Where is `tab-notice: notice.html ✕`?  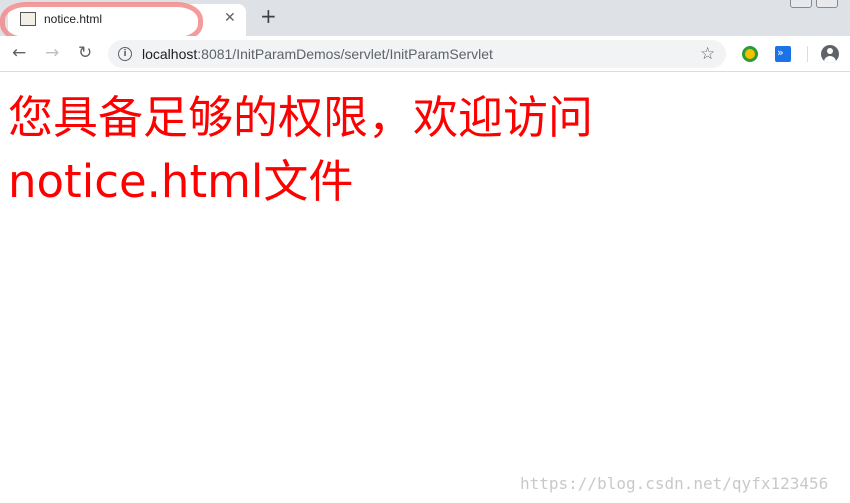
tab-notice: notice.html ✕ is located at coordinates (127, 20).